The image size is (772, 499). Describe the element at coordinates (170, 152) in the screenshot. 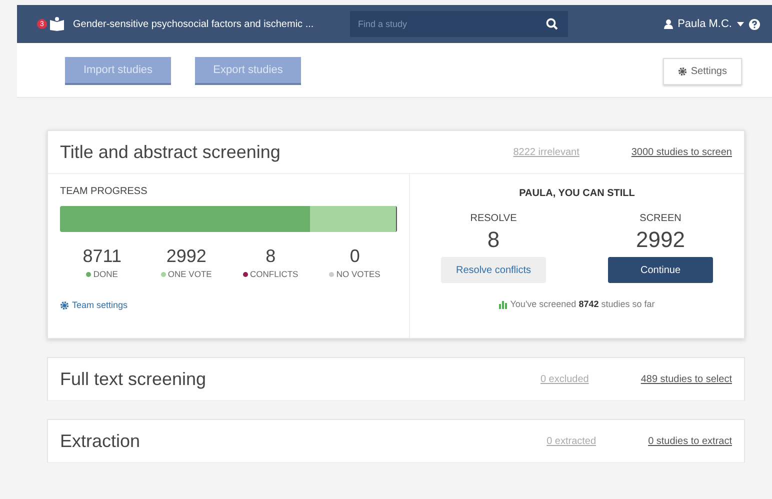

I see `stage-title: Title and abstract screening` at that location.